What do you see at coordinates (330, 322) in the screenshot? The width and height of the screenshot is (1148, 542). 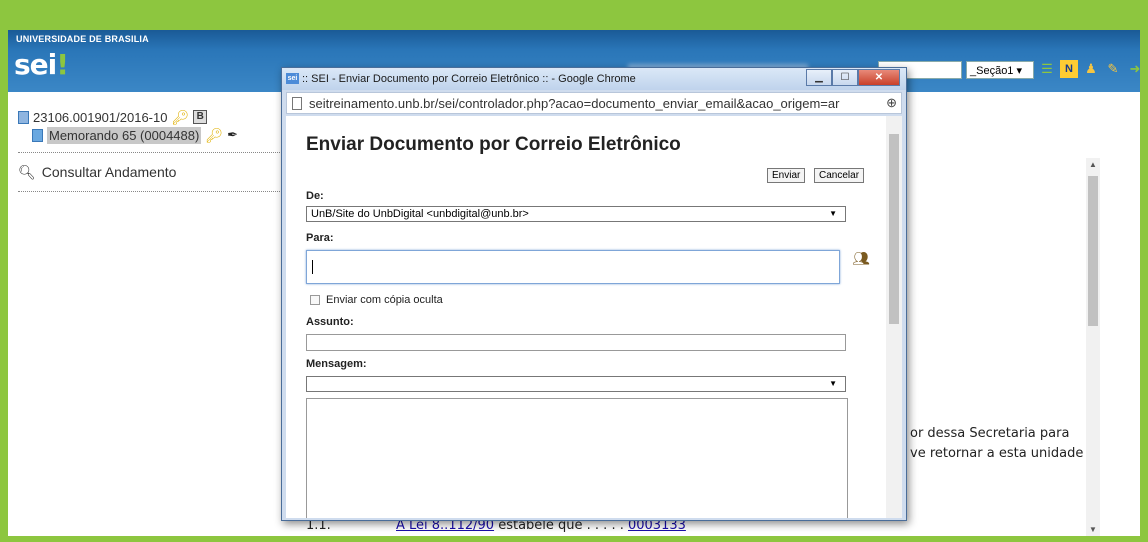 I see `assunto-label: Assunto:` at bounding box center [330, 322].